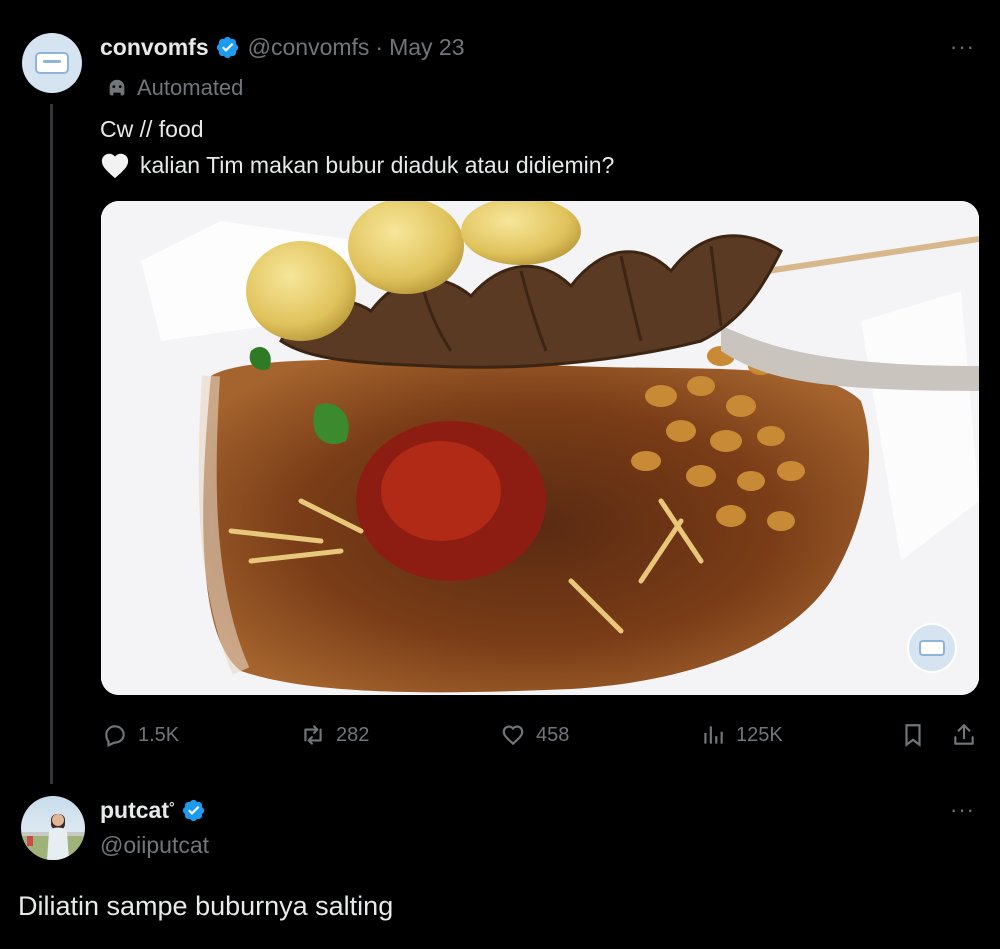  Describe the element at coordinates (134, 810) in the screenshot. I see `reply-author-name: putcat` at that location.